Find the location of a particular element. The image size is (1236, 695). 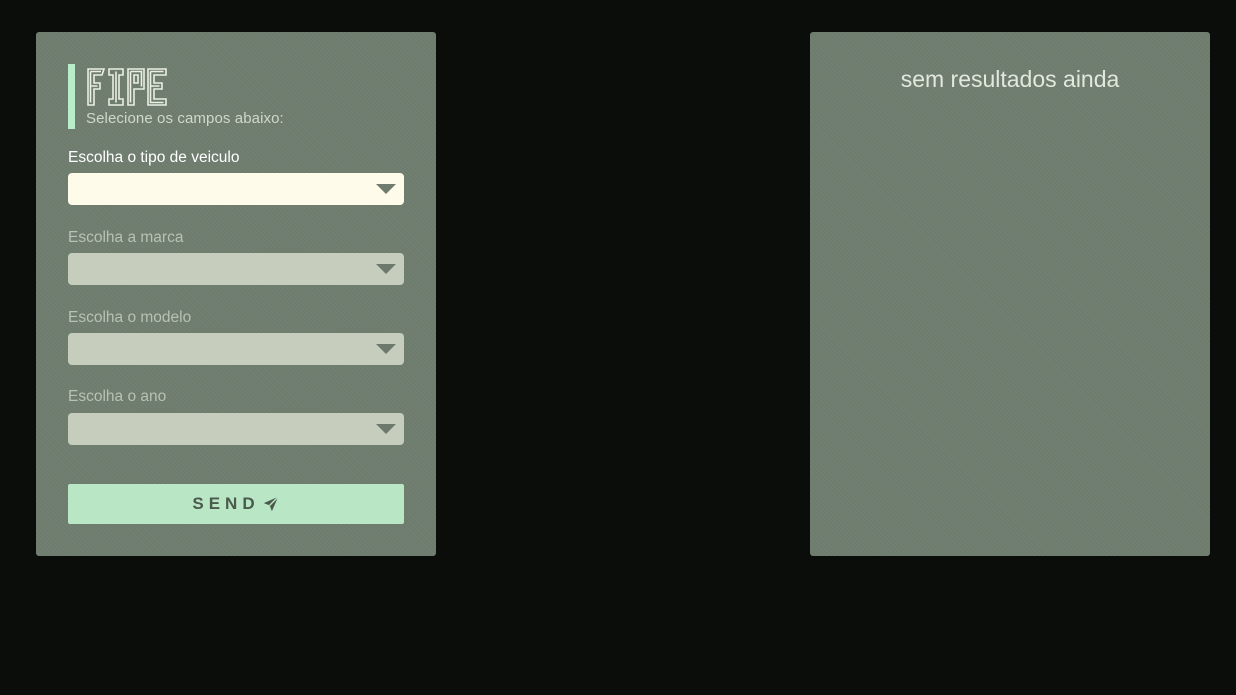

subtitle: Selecione os campos abaixo: is located at coordinates (185, 118).